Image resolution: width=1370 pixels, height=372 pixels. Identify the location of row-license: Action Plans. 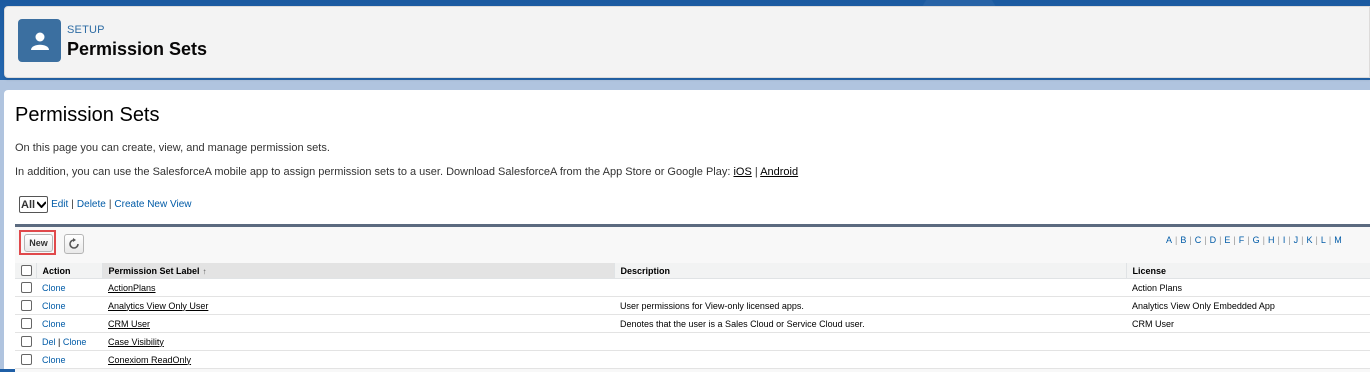
(1248, 287).